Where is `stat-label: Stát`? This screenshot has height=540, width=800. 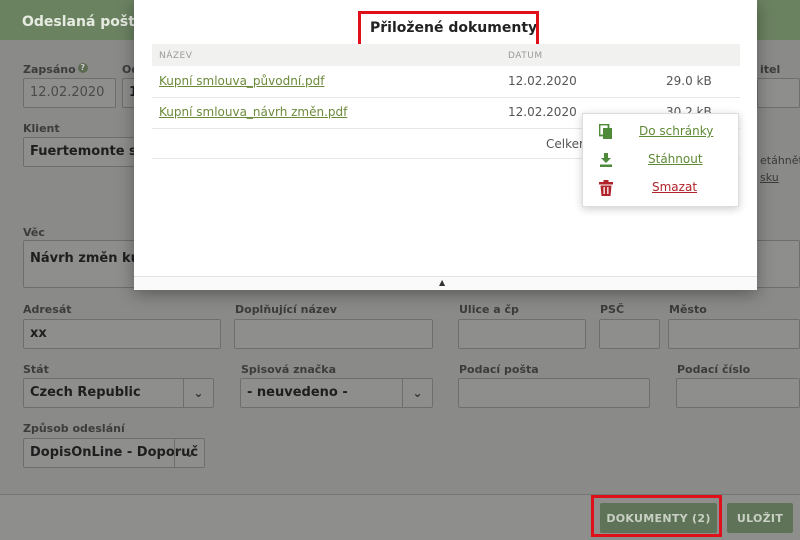
stat-label: Stát is located at coordinates (36, 369).